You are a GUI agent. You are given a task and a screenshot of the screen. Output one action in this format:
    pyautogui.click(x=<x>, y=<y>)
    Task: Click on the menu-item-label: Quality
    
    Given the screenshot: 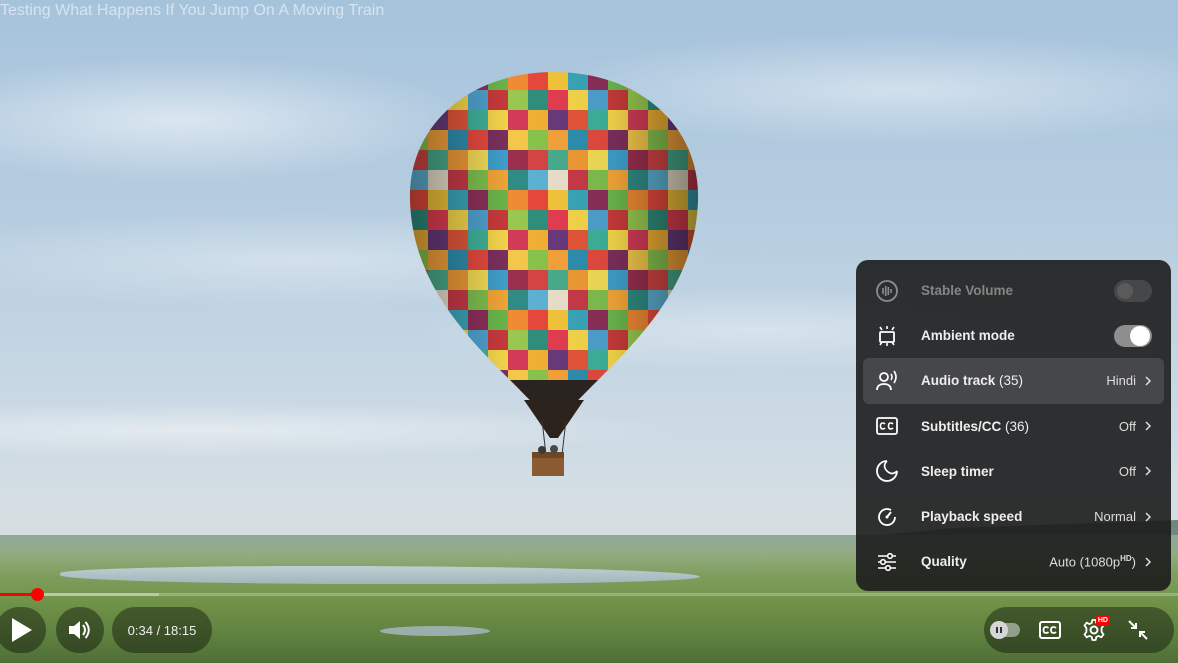 What is the action you would take?
    pyautogui.click(x=985, y=561)
    